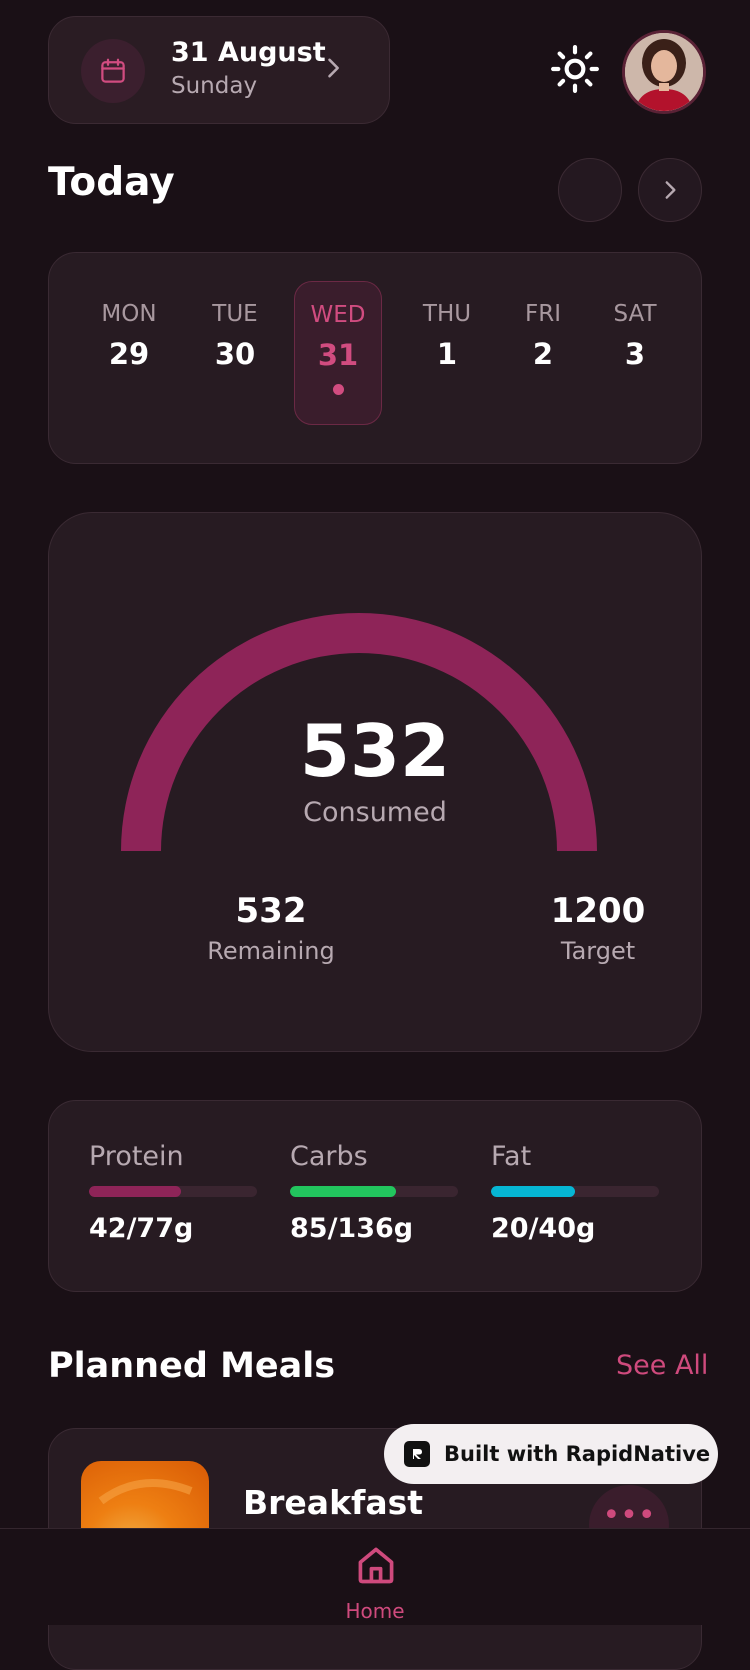 This screenshot has height=1670, width=750. I want to click on theme-toggle-button, so click(575, 71).